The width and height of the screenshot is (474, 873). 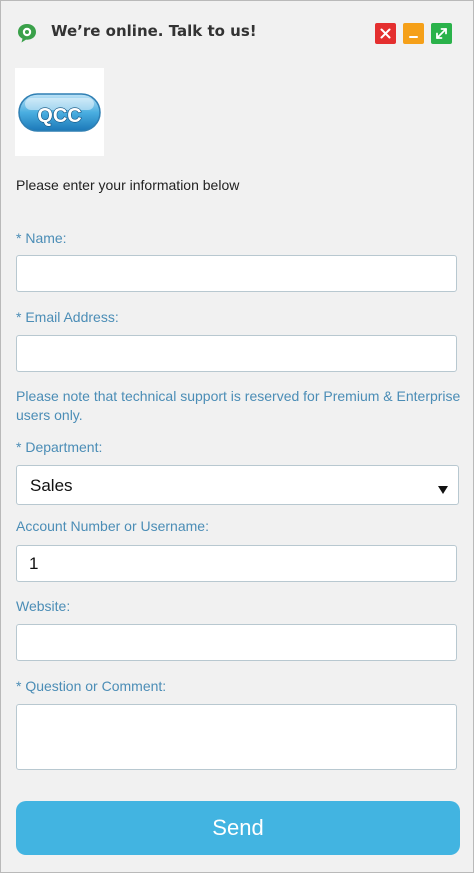 I want to click on chat-bubble-icon, so click(x=27, y=33).